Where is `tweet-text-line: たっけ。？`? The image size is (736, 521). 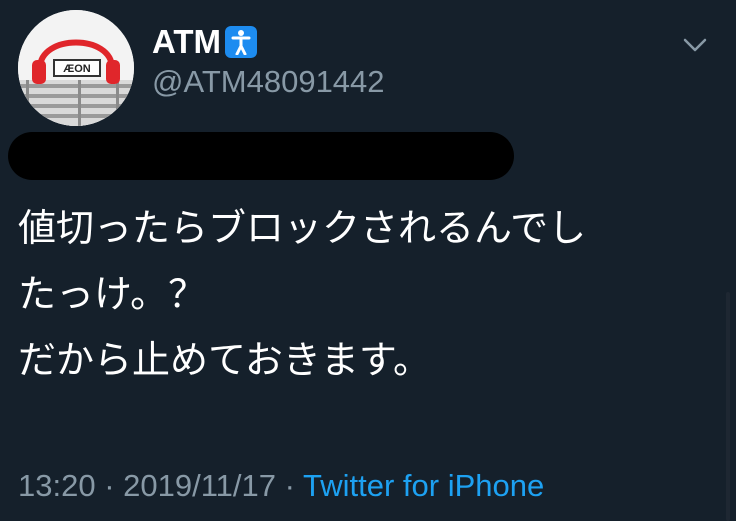 tweet-text-line: たっけ。？ is located at coordinates (112, 294).